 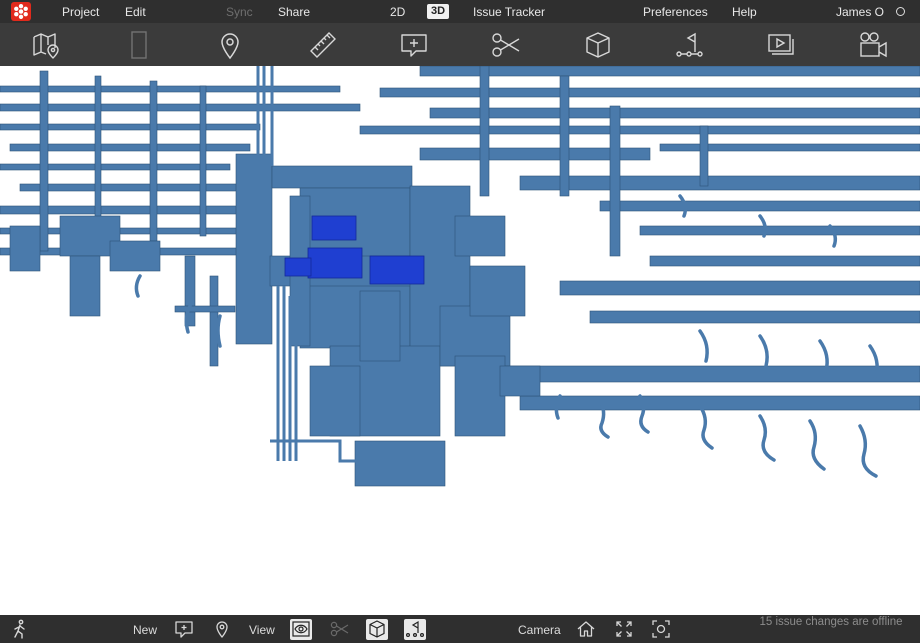 I want to click on scissors-icon, so click(x=506, y=45).